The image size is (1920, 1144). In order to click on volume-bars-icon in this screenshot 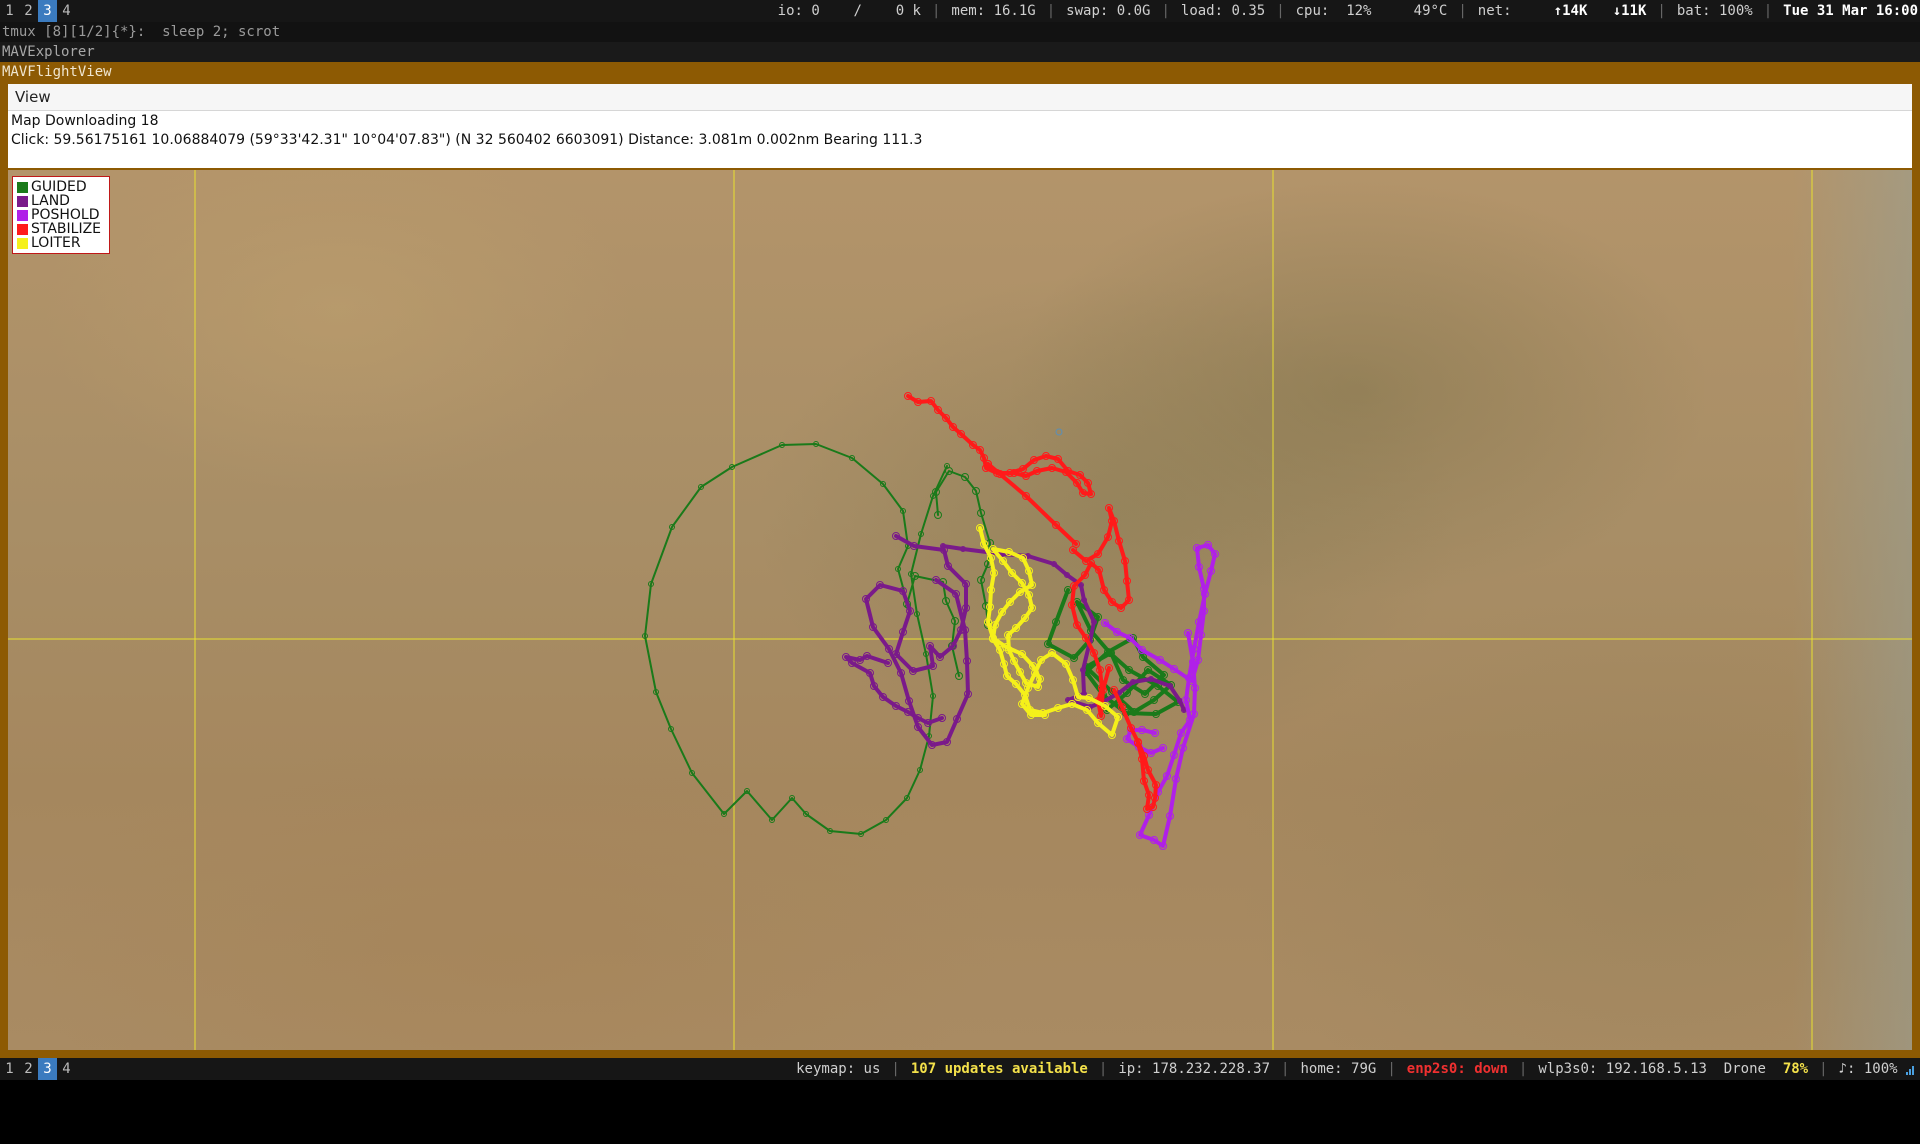, I will do `click(1911, 1069)`.